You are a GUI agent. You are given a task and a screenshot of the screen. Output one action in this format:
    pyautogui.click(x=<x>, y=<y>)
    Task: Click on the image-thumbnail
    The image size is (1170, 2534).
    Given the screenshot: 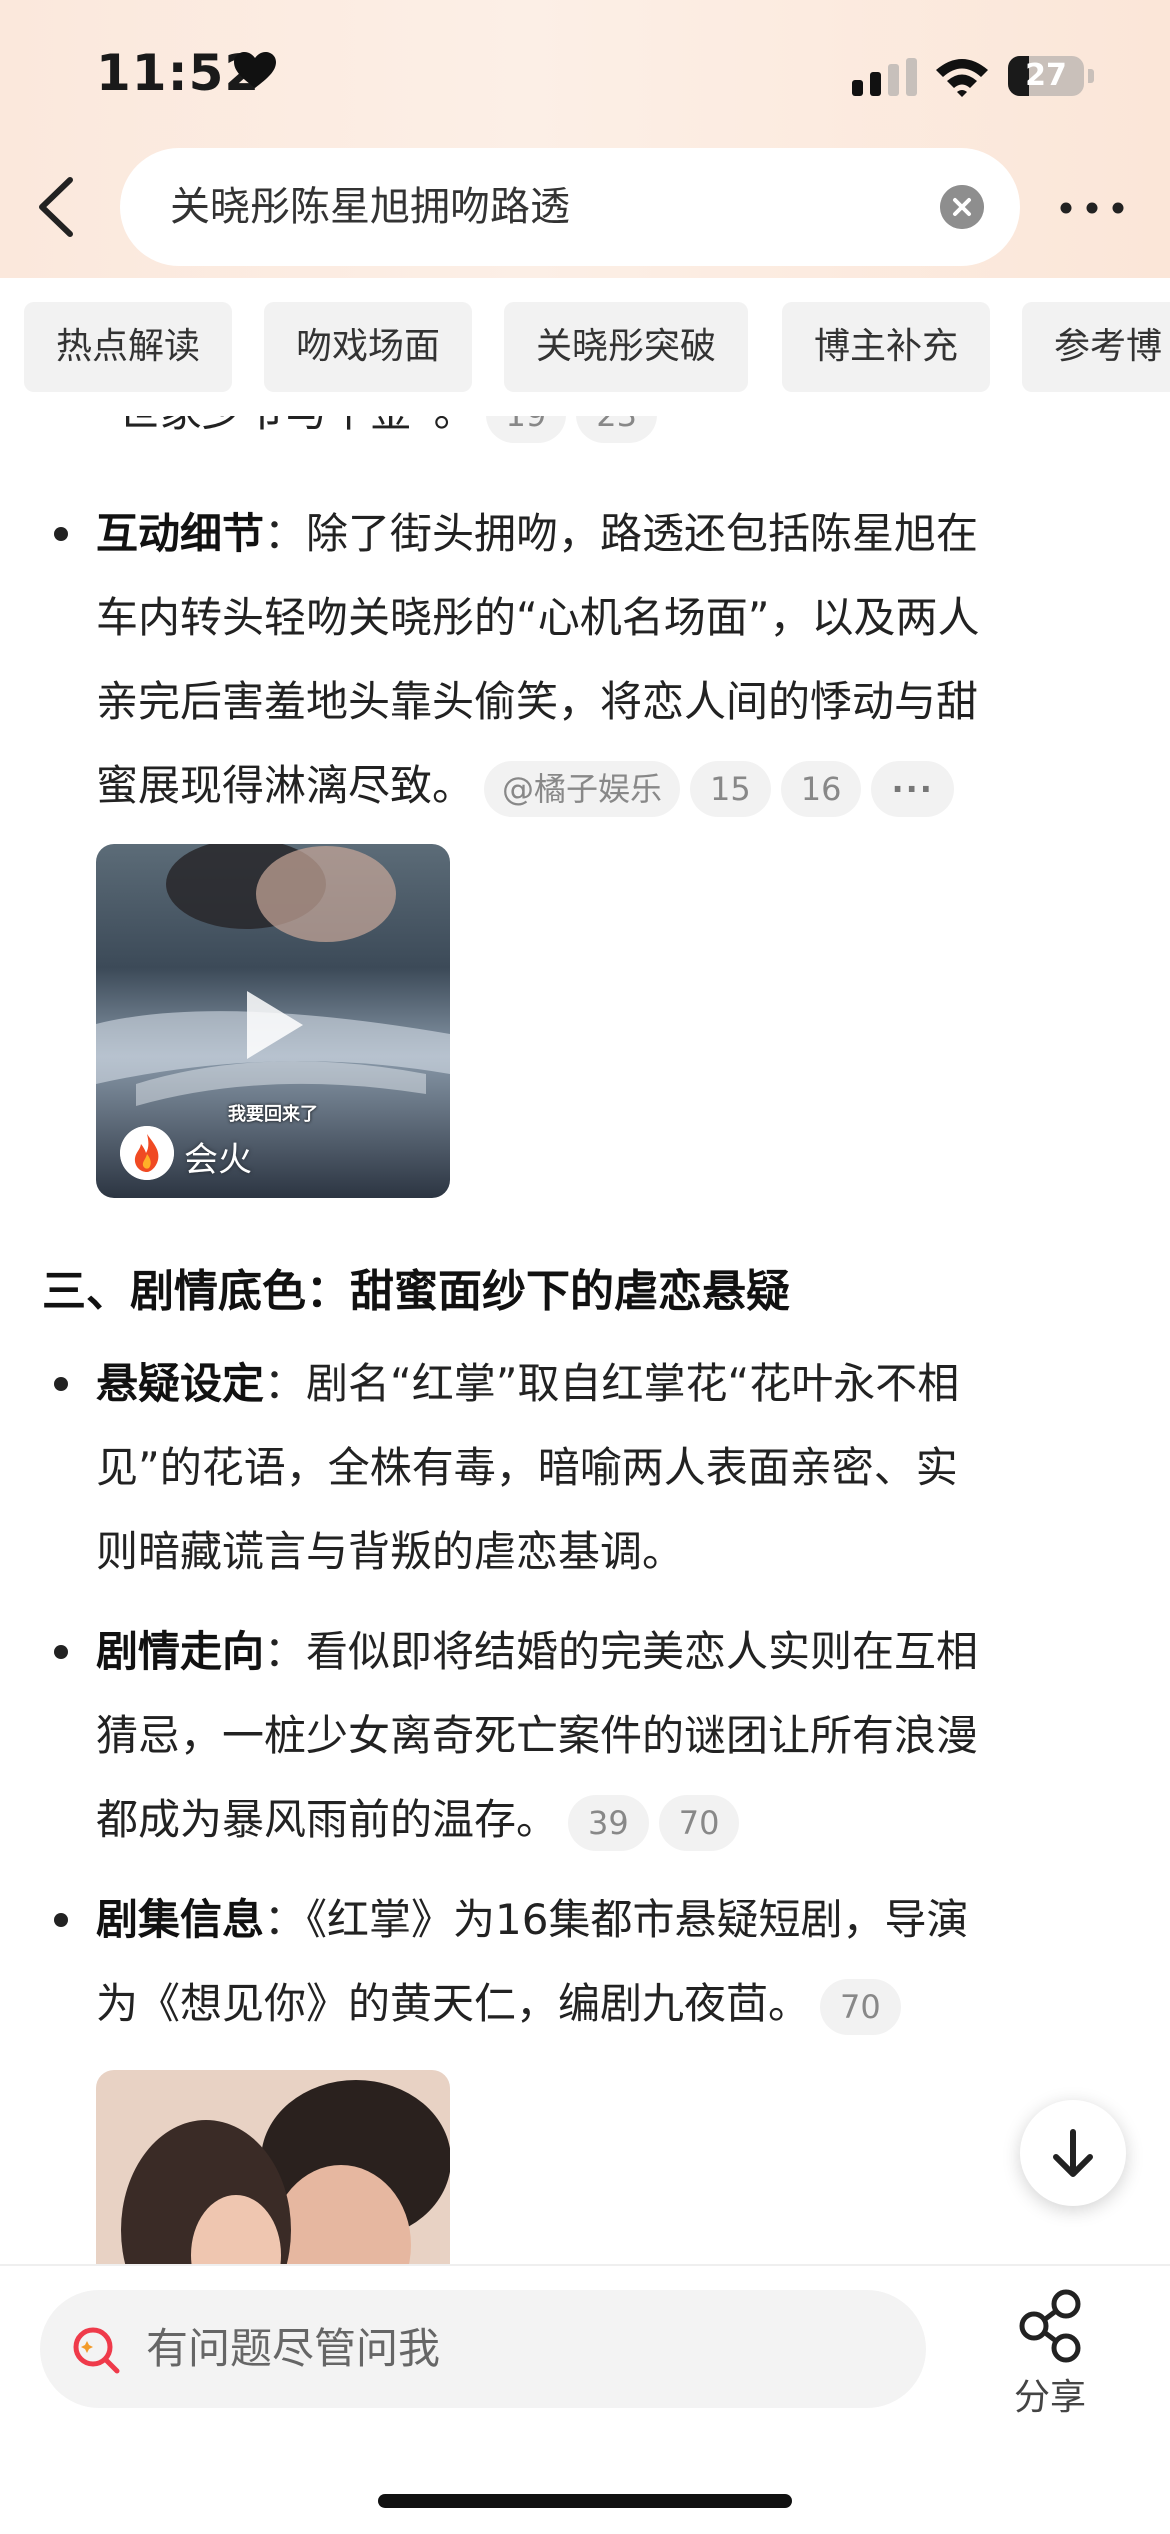 What is the action you would take?
    pyautogui.click(x=273, y=2167)
    